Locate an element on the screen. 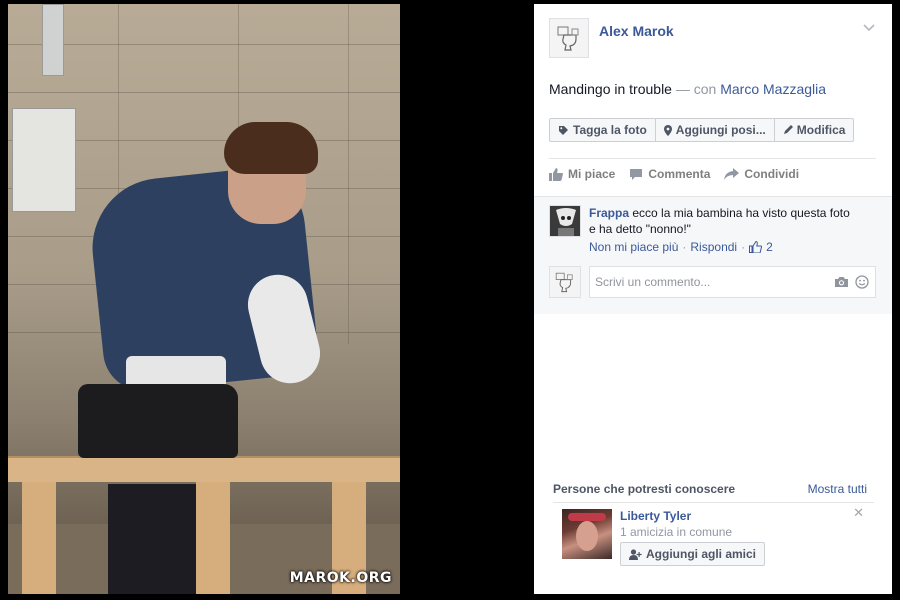 This screenshot has height=600, width=900. location-pin-icon is located at coordinates (667, 130).